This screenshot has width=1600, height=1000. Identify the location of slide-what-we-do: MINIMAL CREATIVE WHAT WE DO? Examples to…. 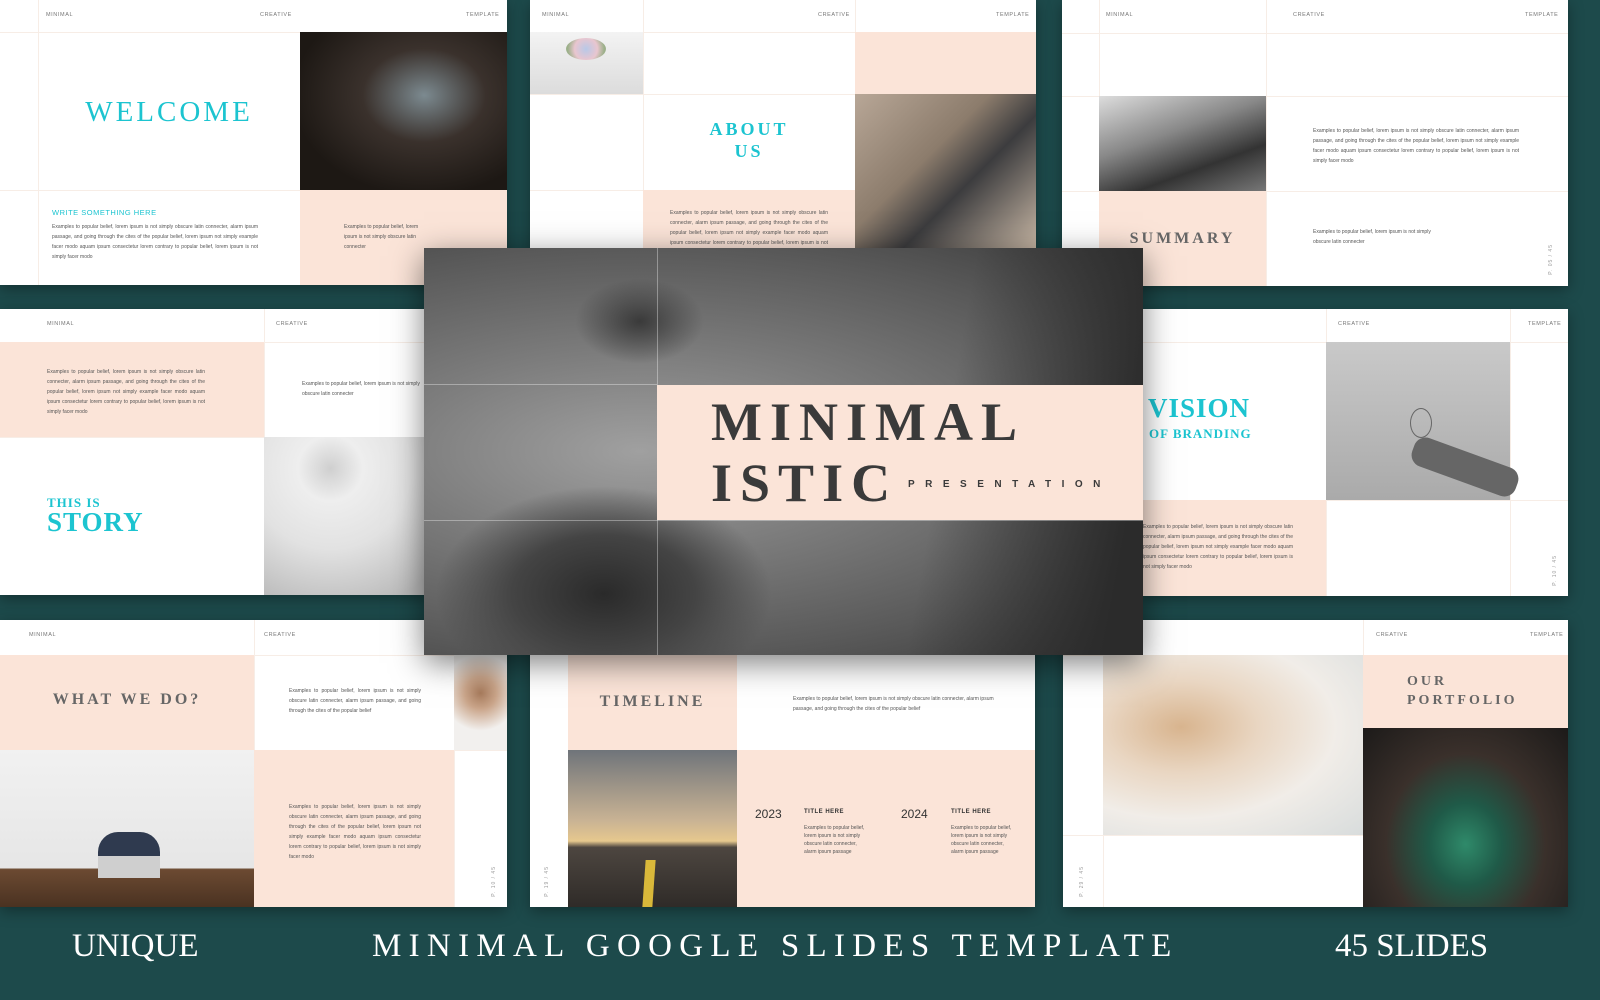
(253, 763).